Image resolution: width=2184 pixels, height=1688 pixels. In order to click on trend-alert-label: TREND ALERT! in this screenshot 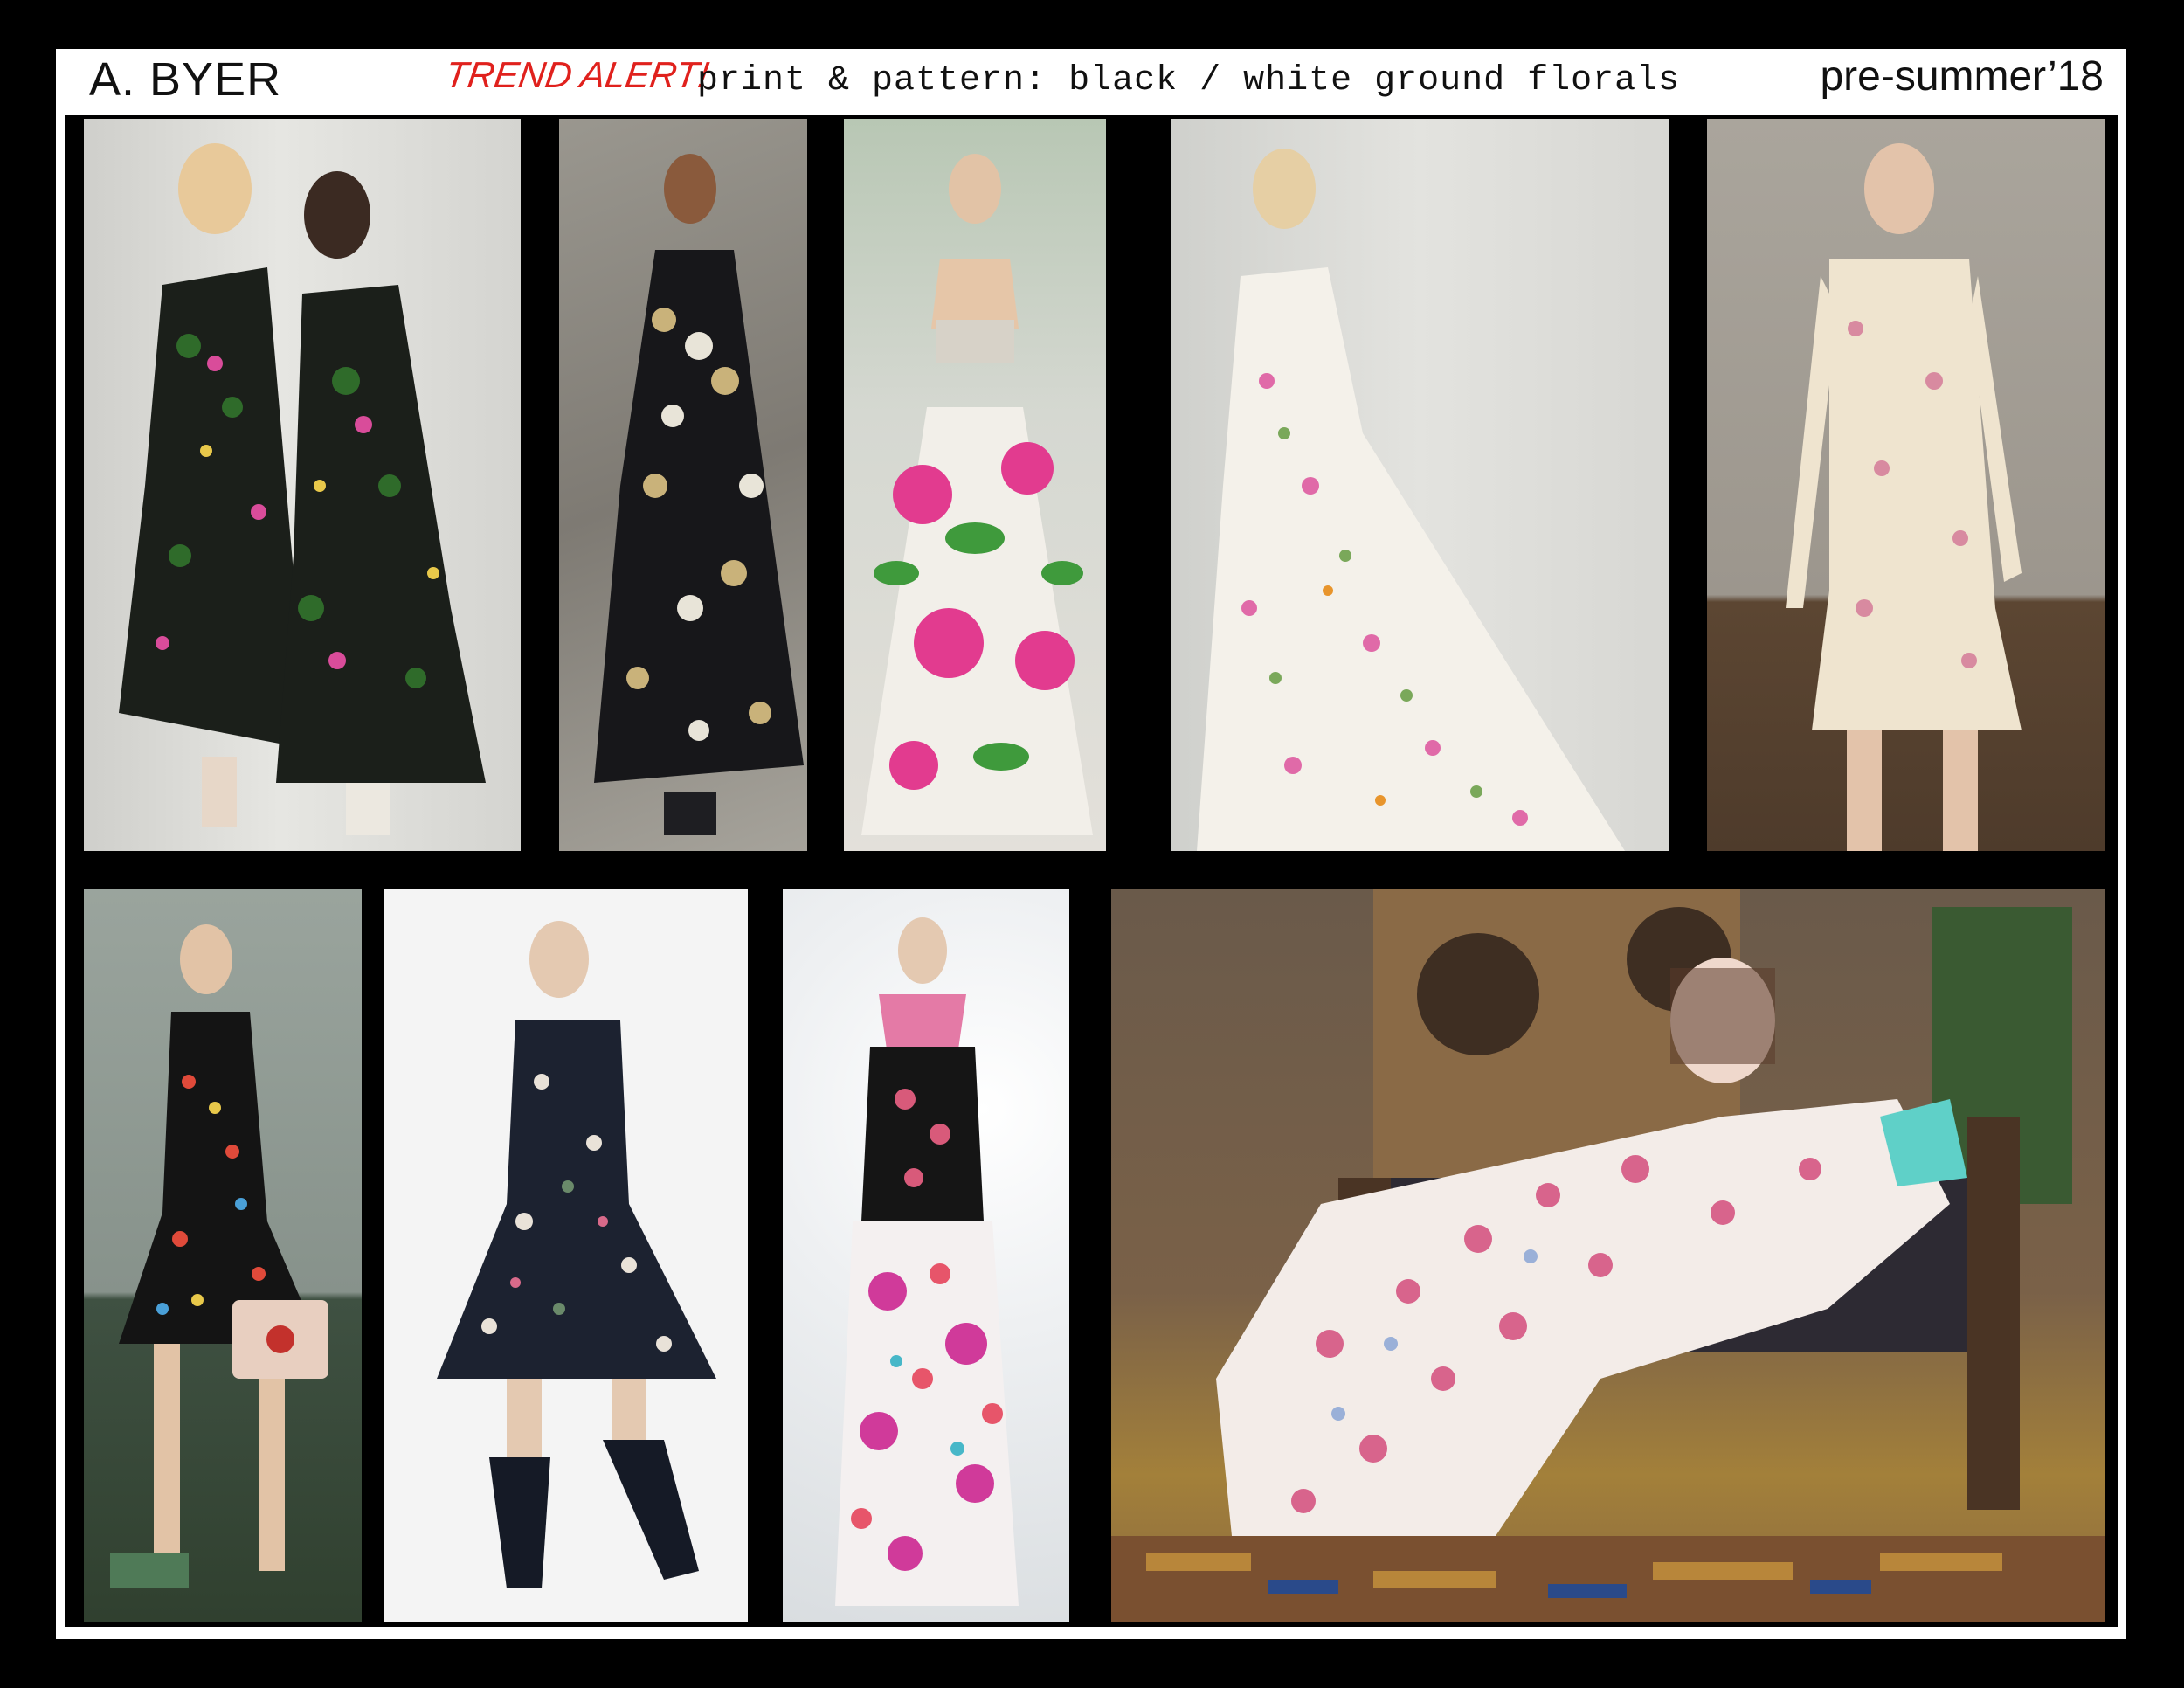, I will do `click(577, 74)`.